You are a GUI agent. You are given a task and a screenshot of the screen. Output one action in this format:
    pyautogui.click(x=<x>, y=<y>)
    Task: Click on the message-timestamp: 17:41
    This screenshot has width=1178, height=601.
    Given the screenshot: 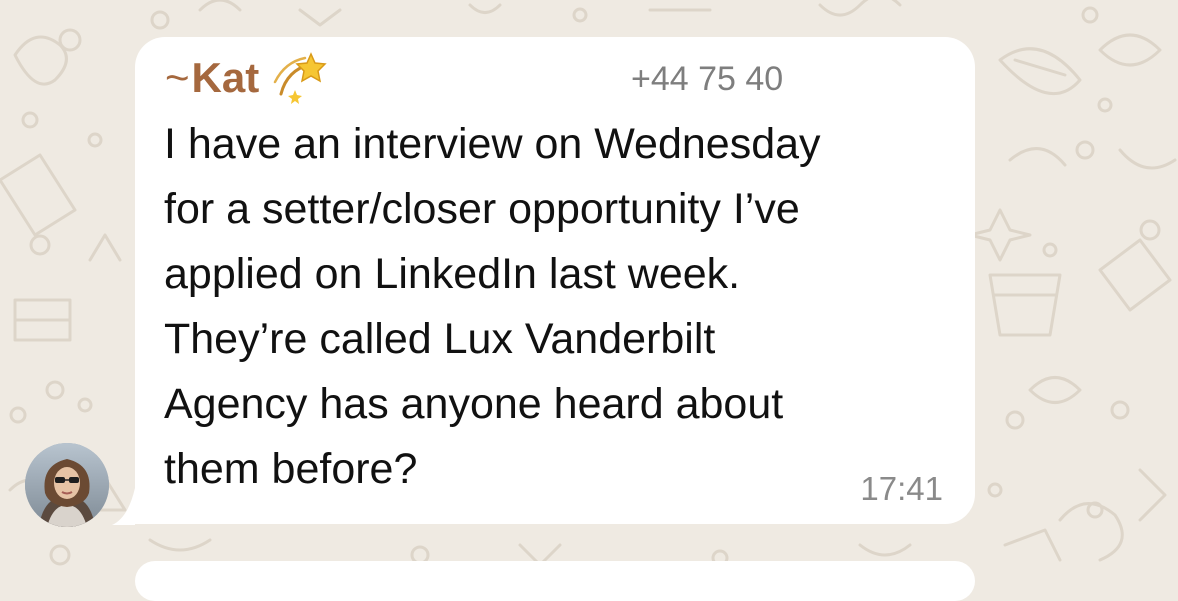 What is the action you would take?
    pyautogui.click(x=901, y=488)
    